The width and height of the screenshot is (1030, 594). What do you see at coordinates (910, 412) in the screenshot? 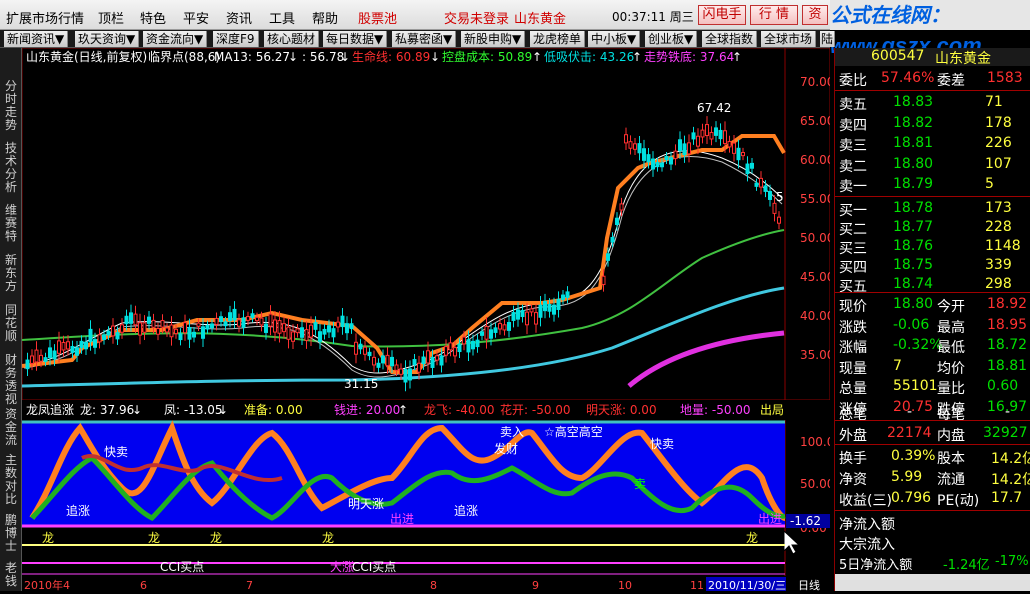
I see `trades-value: -` at bounding box center [910, 412].